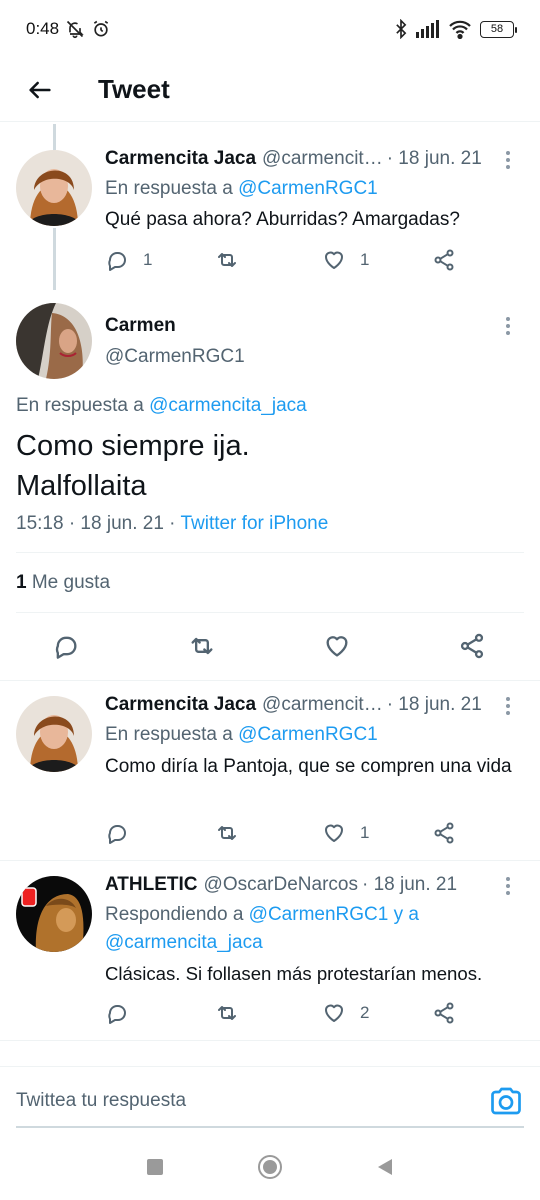  I want to click on main-tweet-actions, so click(270, 646).